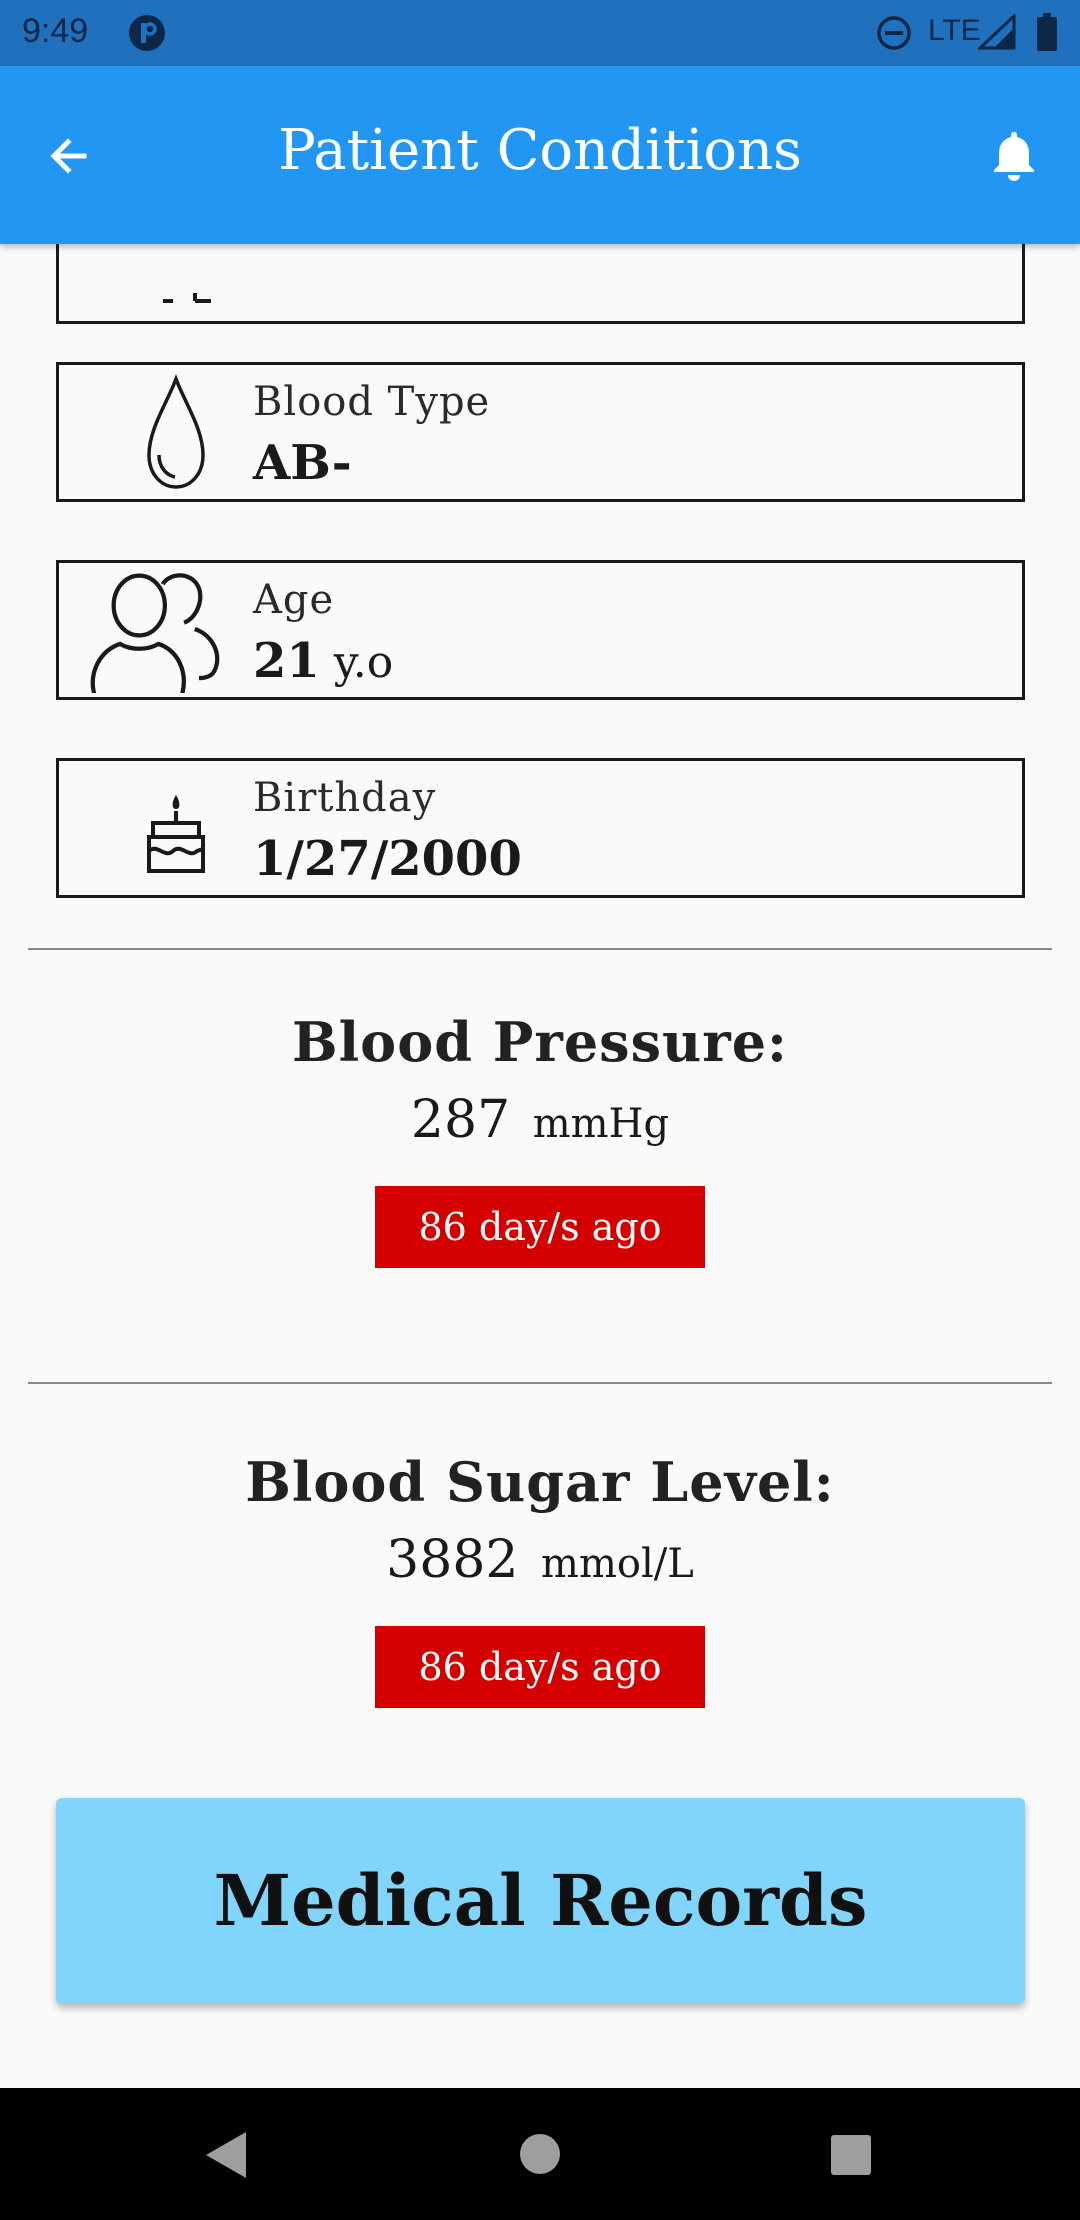 The image size is (1080, 2220). I want to click on blood-sugar-title: Blood Sugar Level:, so click(540, 1482).